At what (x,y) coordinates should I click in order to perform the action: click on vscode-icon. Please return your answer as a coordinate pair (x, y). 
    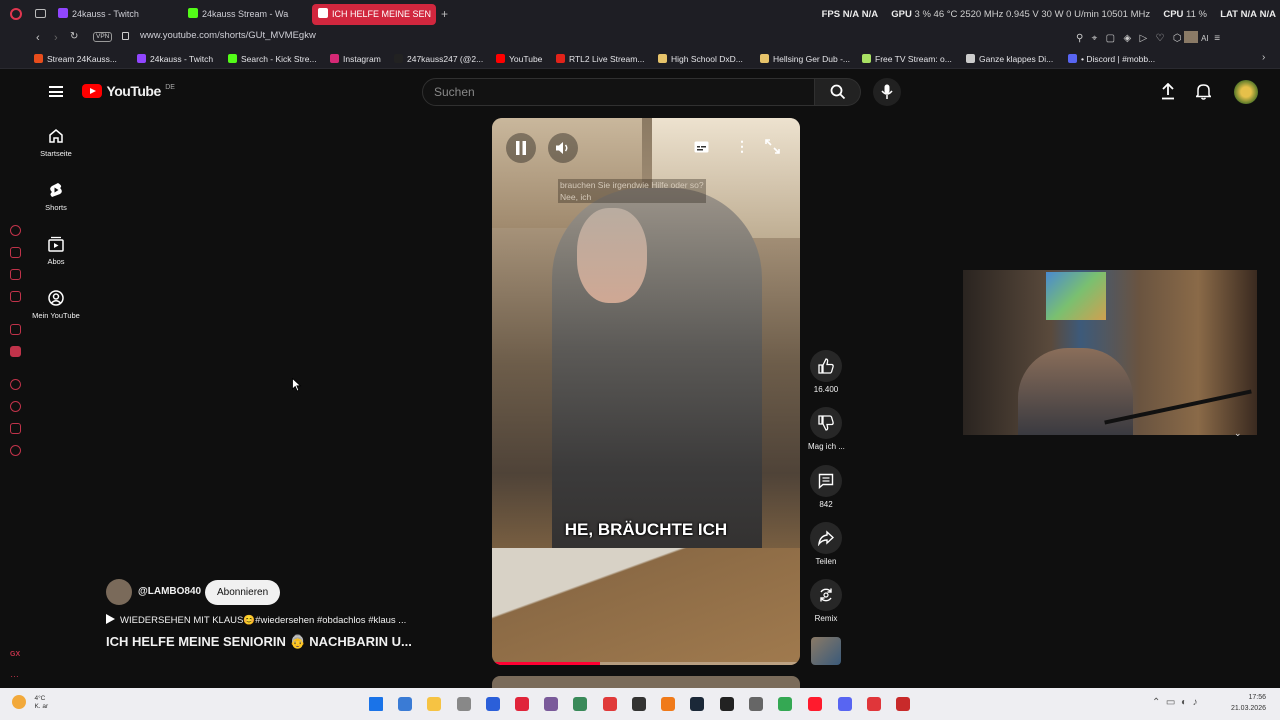
    Looking at the image, I should click on (493, 704).